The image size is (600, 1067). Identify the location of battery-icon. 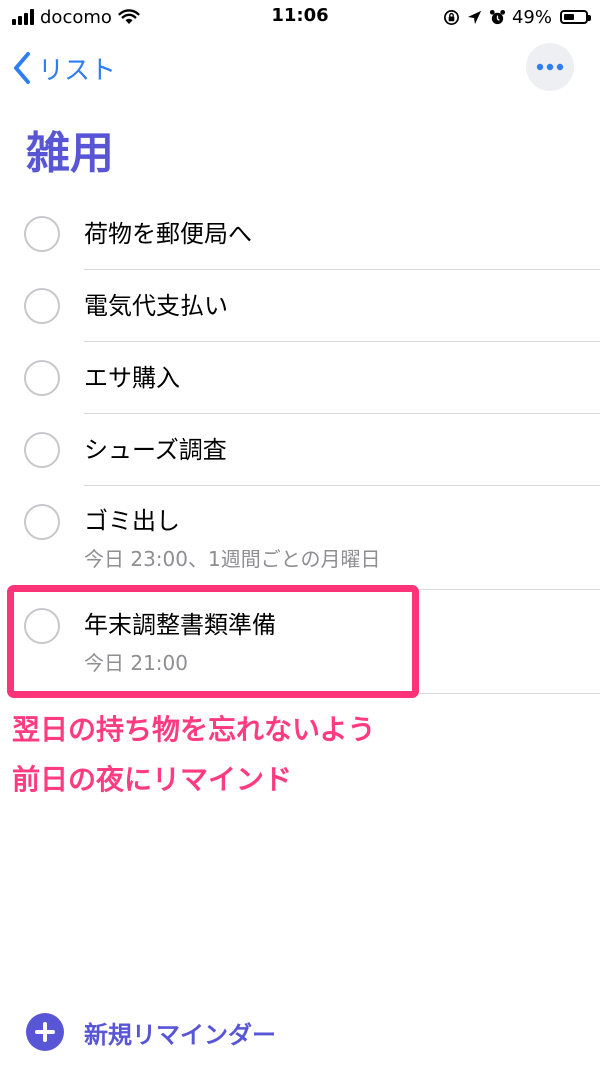
(575, 17).